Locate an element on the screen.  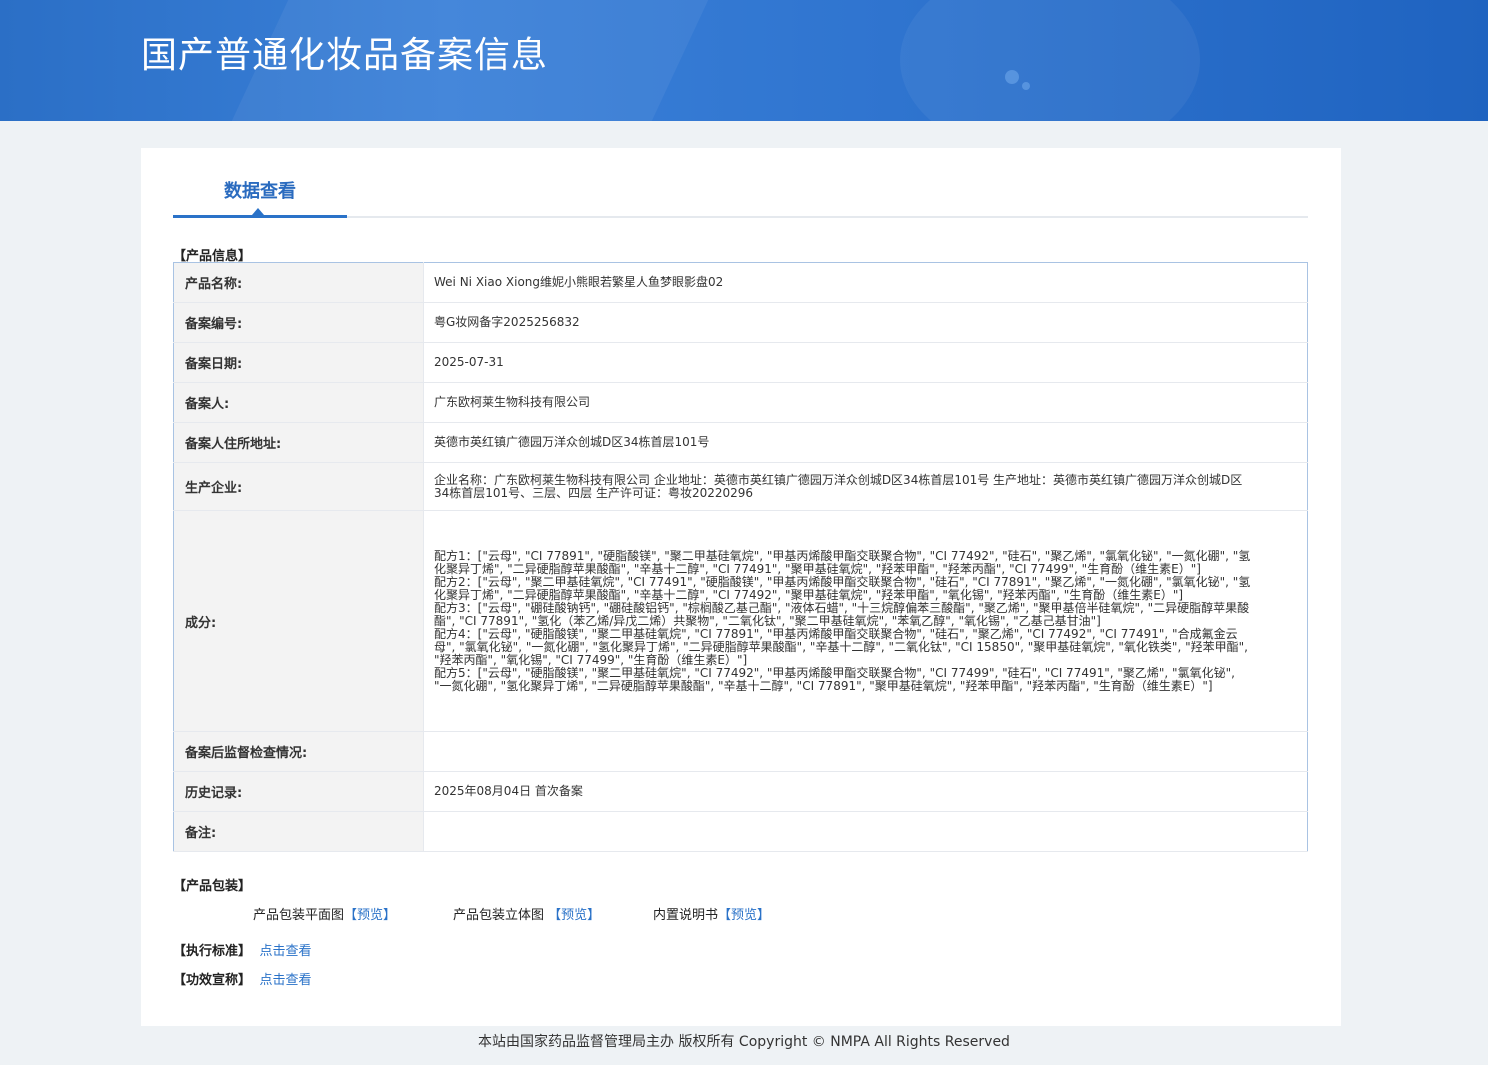
efficacy-row: 【功效宣称】 点击查看 is located at coordinates (242, 978).